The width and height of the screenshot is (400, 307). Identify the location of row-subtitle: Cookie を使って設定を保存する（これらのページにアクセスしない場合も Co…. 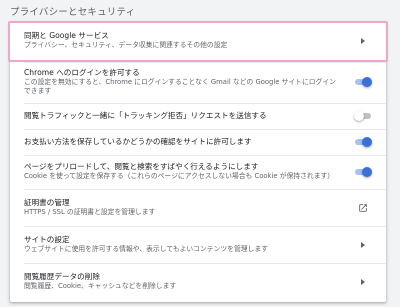
(179, 176).